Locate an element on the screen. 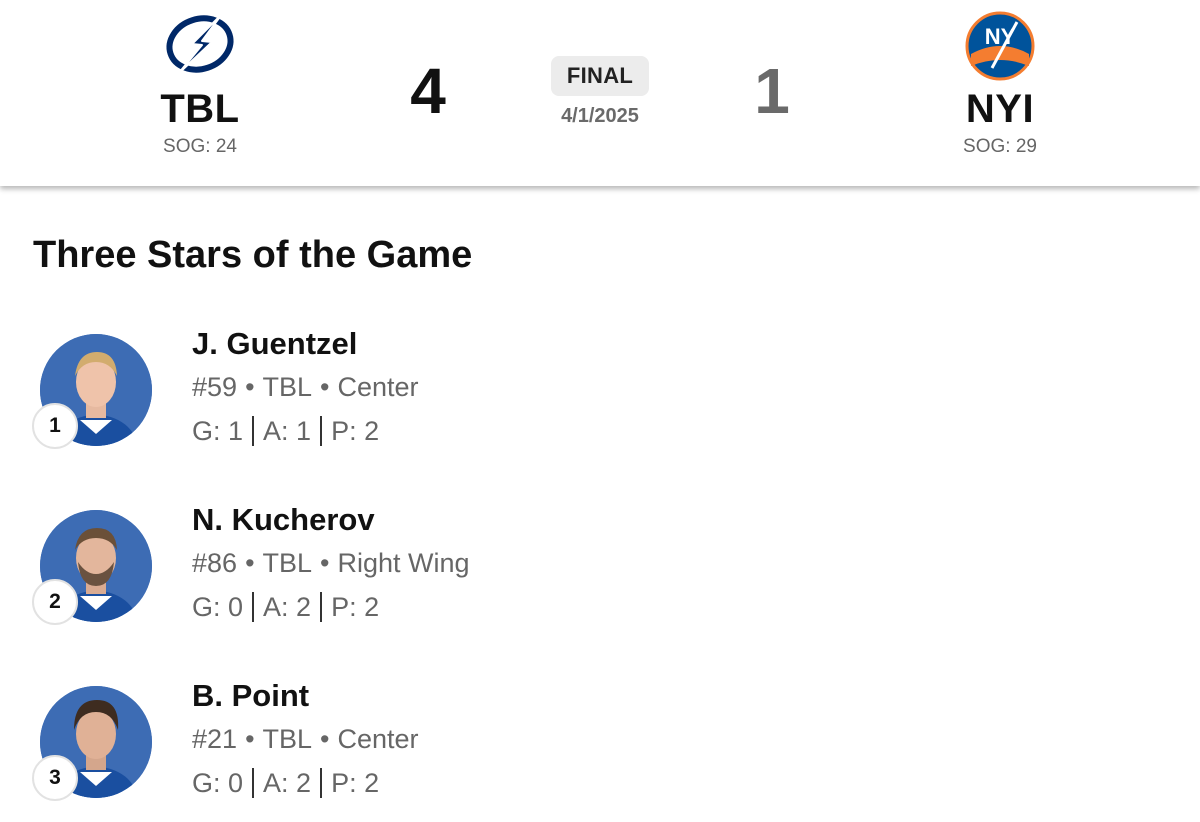  status-badge: FINAL is located at coordinates (600, 76).